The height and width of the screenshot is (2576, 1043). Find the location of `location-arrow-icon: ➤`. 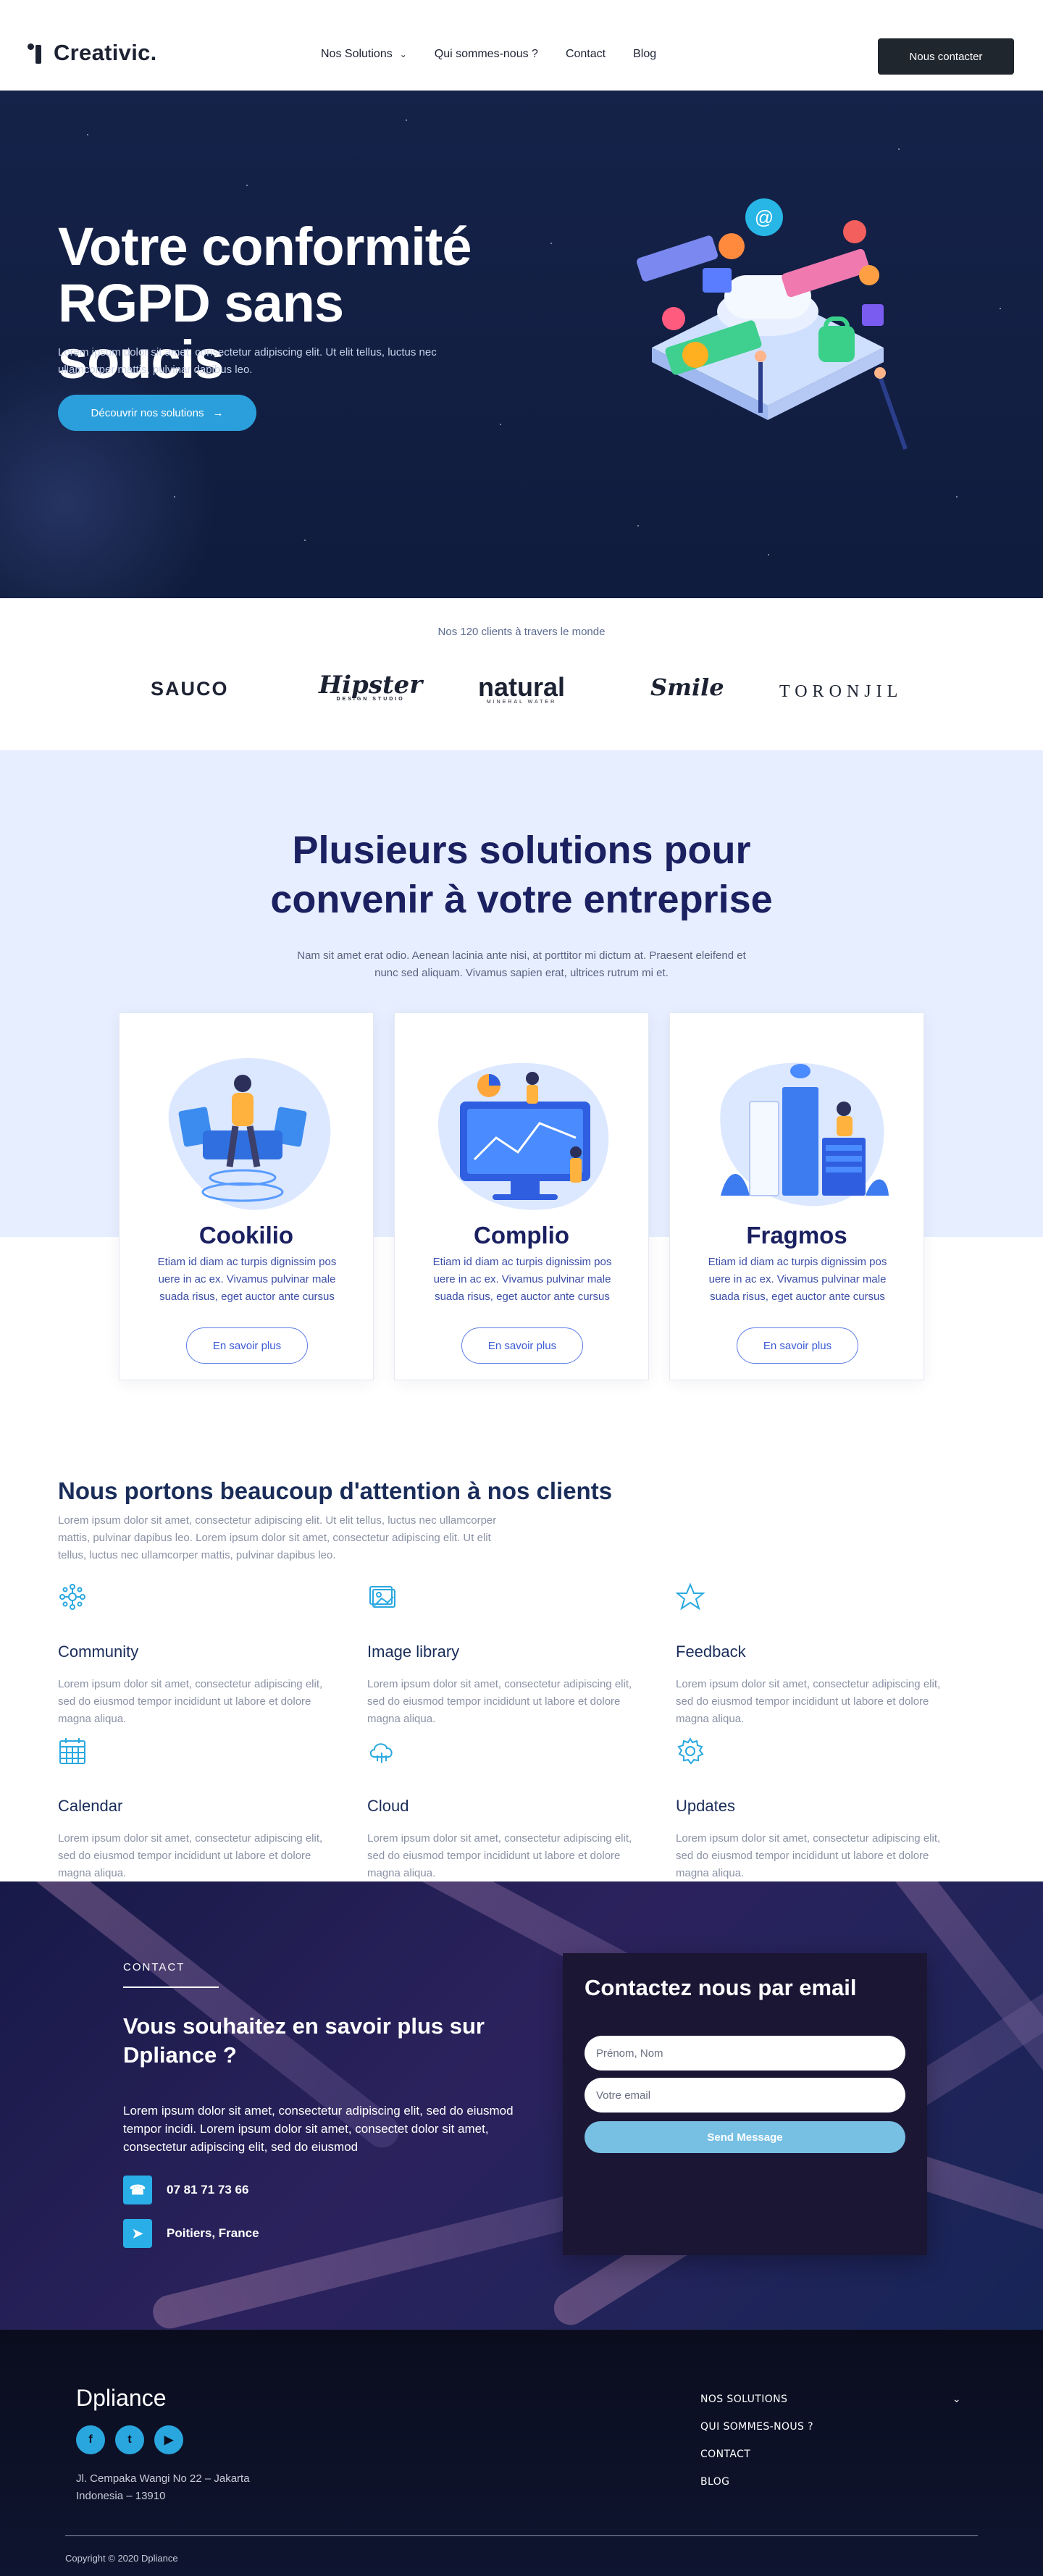

location-arrow-icon: ➤ is located at coordinates (137, 2233).